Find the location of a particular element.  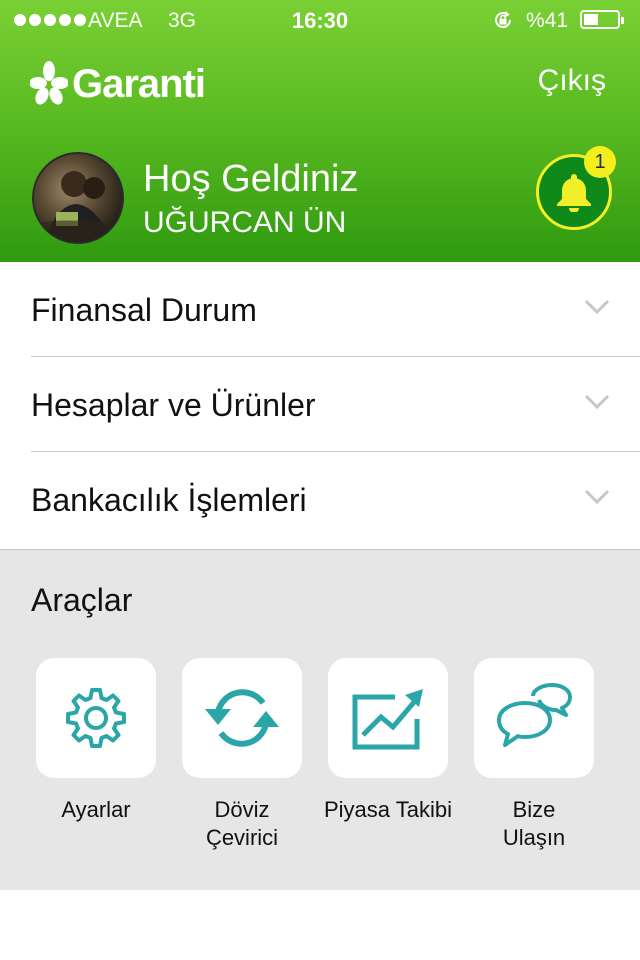

logout-button: Çıkış is located at coordinates (572, 81).